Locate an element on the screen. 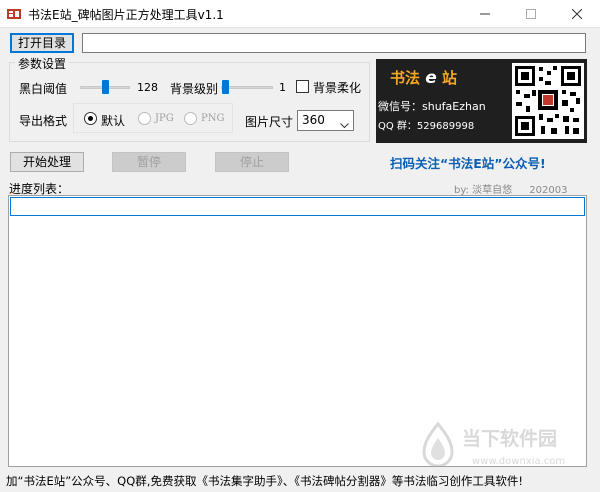  open-directory-button: 打开目录 is located at coordinates (42, 43).